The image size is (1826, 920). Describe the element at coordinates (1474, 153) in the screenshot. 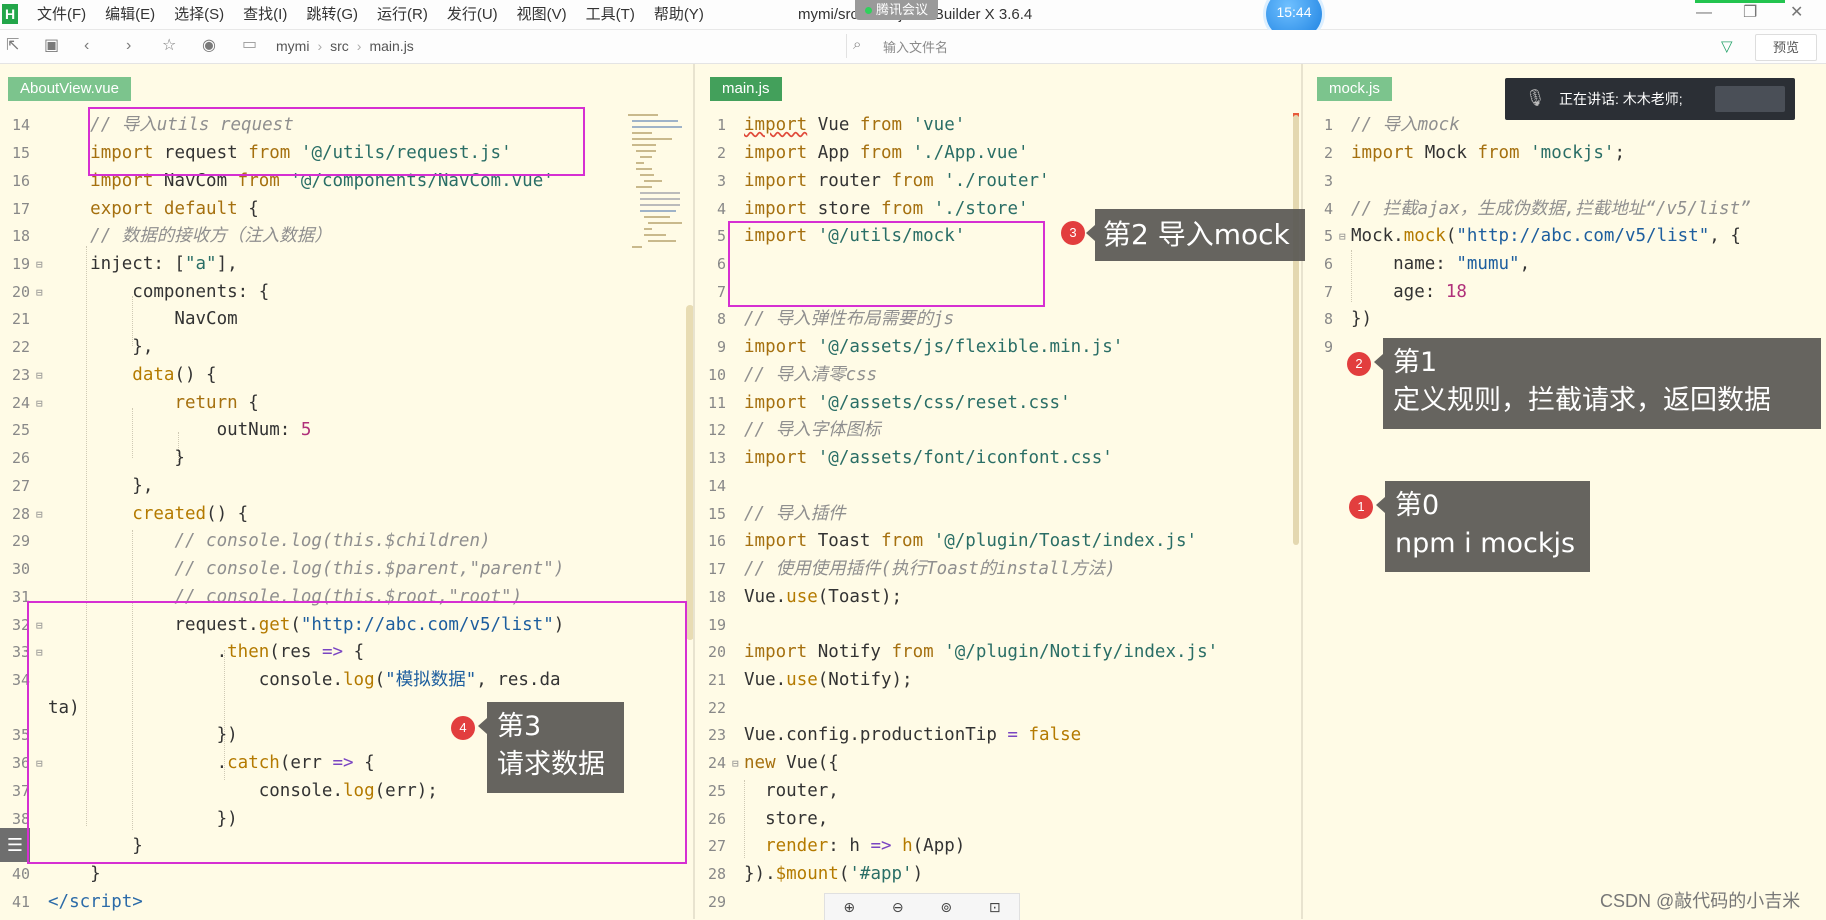

I see `code-line: 2 import Mock from 'mockjs';` at that location.